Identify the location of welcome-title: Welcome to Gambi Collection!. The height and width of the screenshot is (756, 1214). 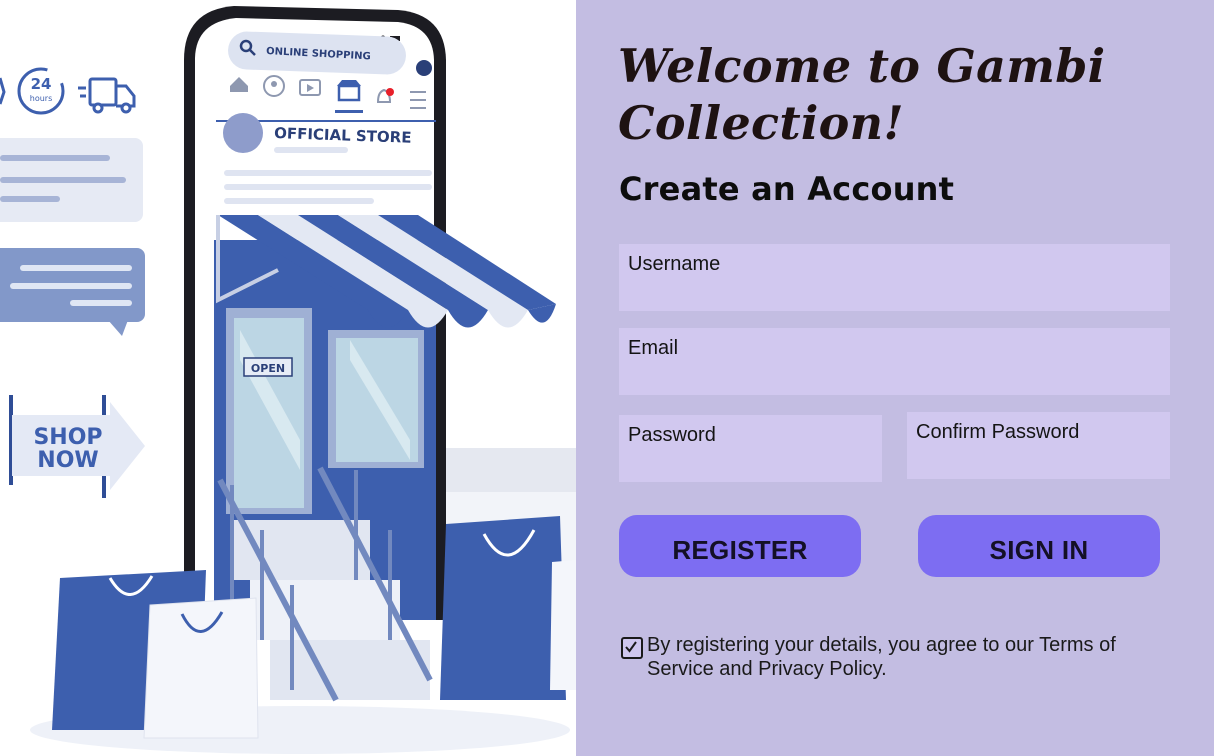
(862, 94).